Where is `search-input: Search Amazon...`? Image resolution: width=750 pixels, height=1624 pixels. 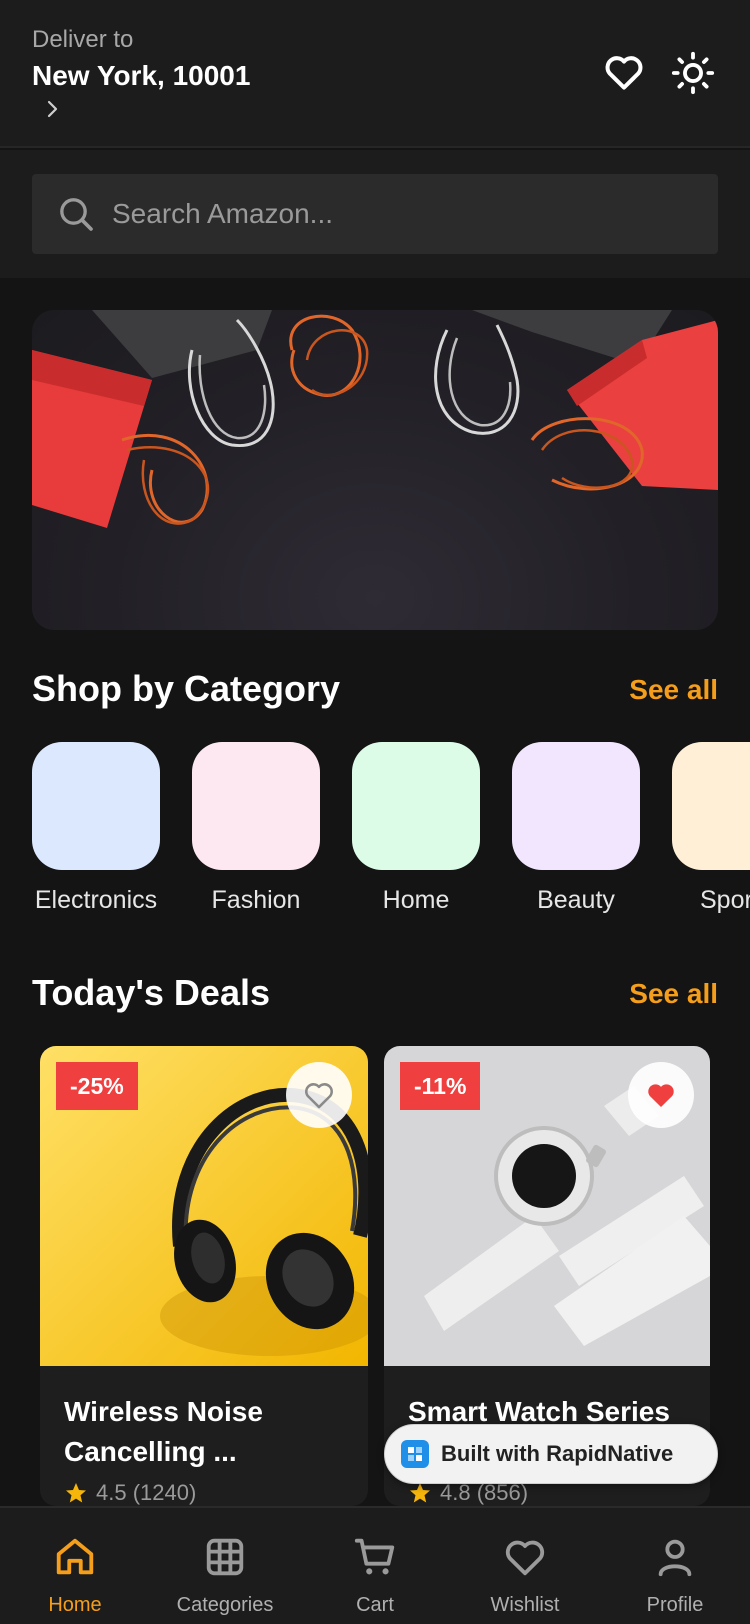 search-input: Search Amazon... is located at coordinates (375, 214).